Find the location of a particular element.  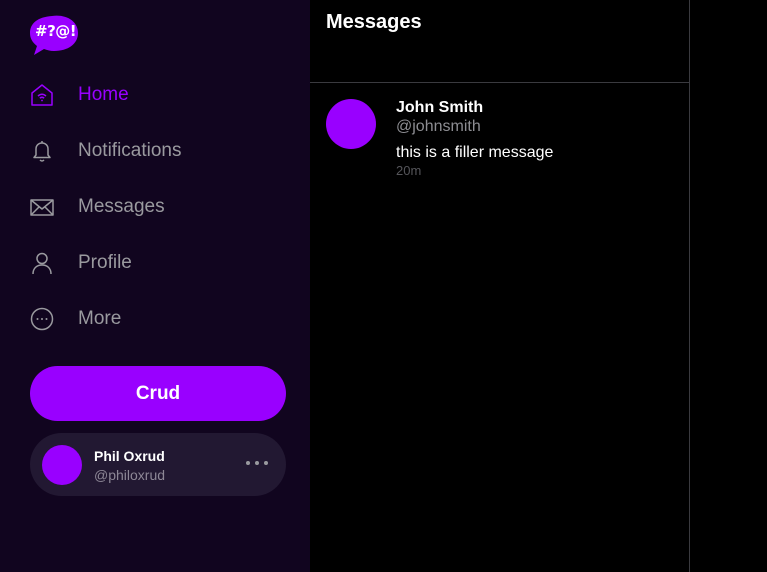

logo-text: #?@! is located at coordinates (56, 31).